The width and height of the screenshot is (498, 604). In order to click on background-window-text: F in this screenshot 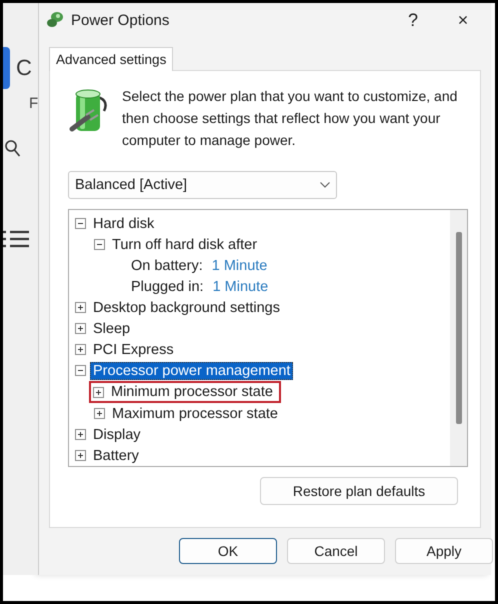, I will do `click(33, 103)`.